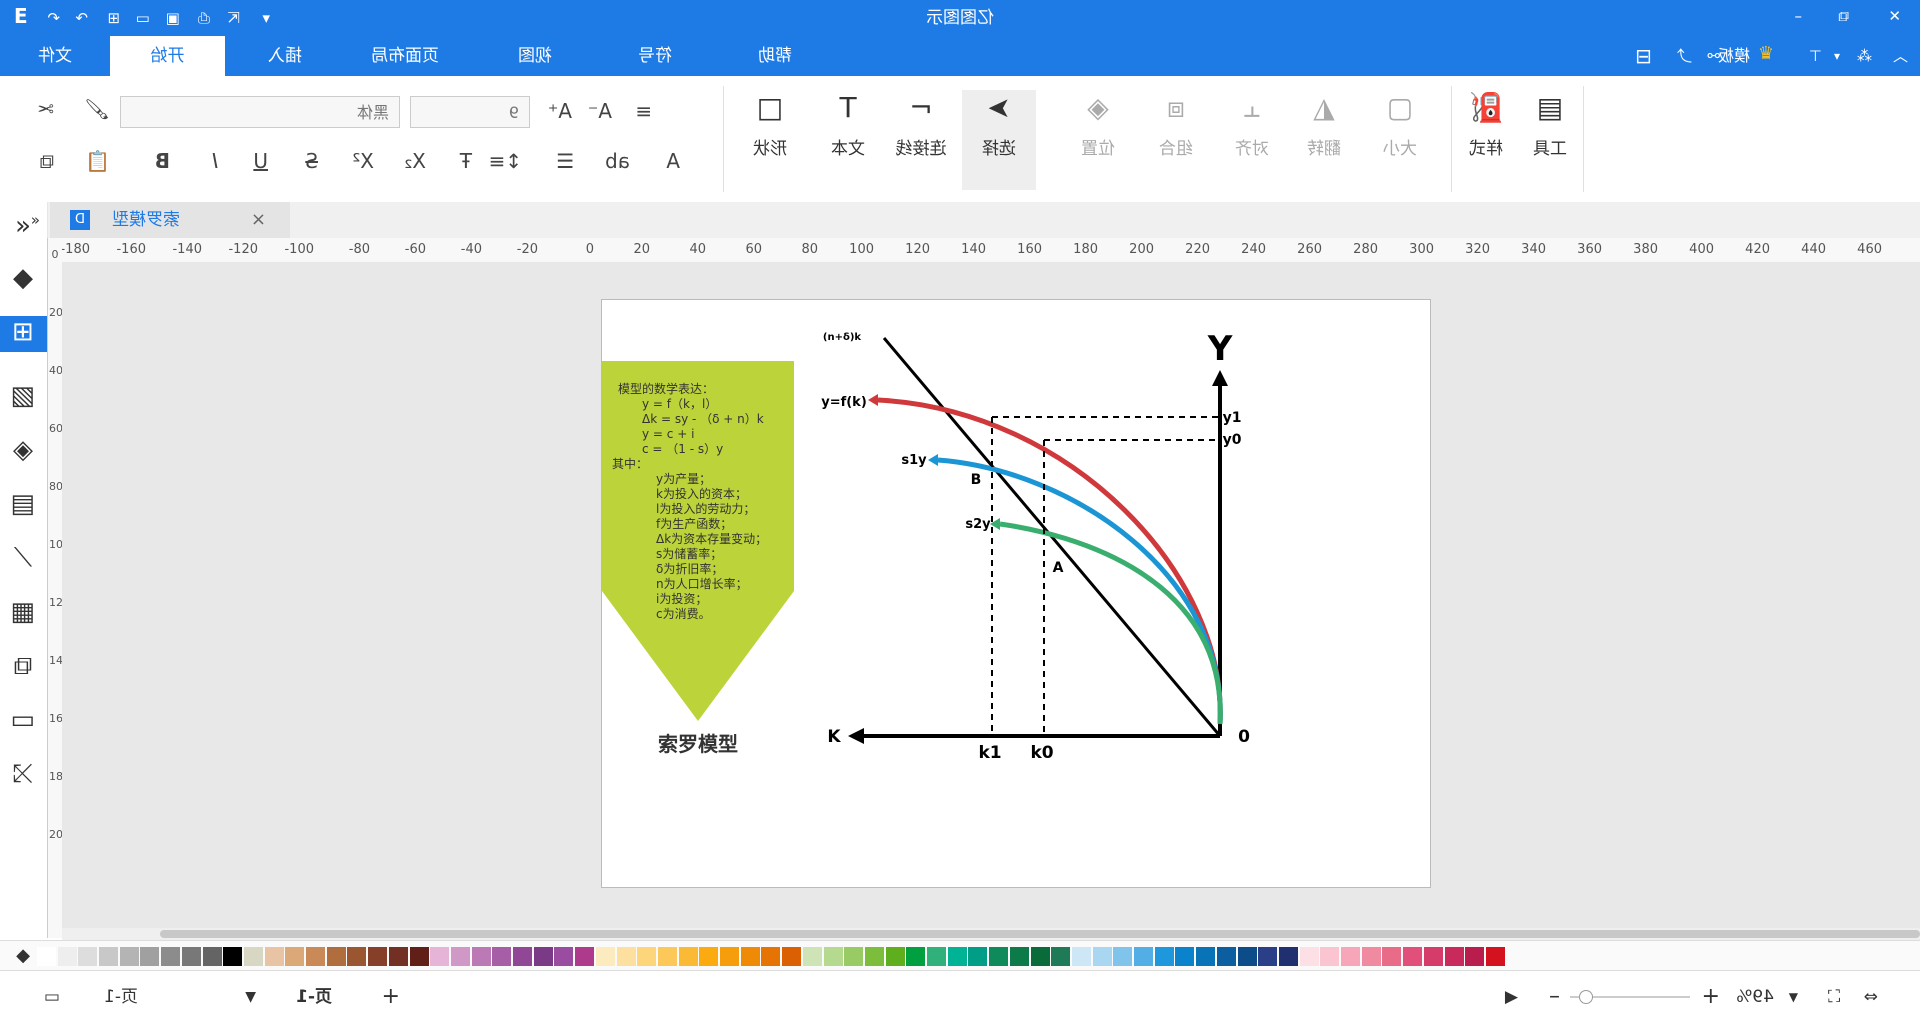 The height and width of the screenshot is (1023, 1920). I want to click on fit-page-icon: ⛶, so click(1834, 997).